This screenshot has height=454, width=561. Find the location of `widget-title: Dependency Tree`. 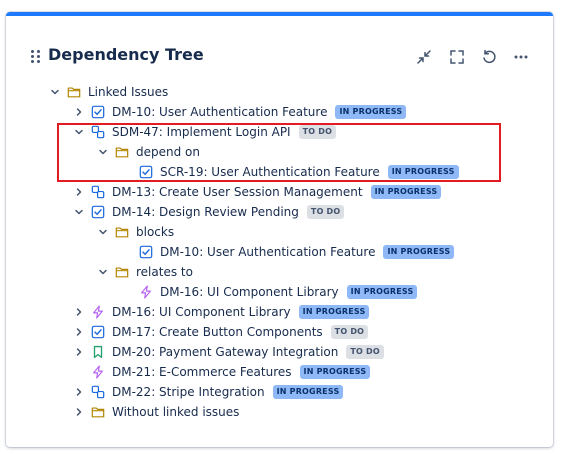

widget-title: Dependency Tree is located at coordinates (126, 54).